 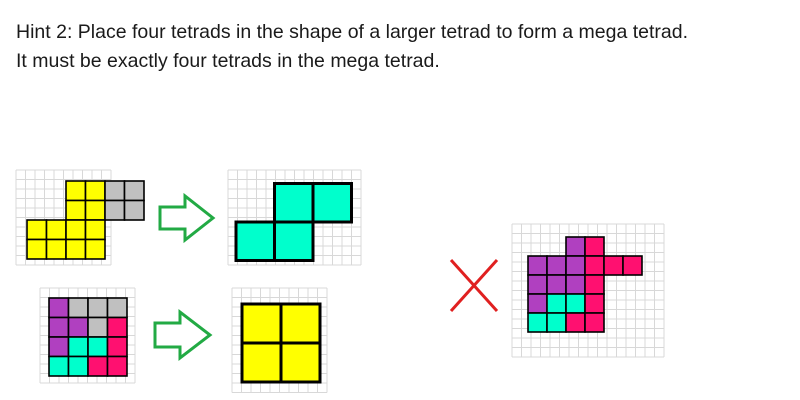 I want to click on red-x-icon, so click(x=474, y=285).